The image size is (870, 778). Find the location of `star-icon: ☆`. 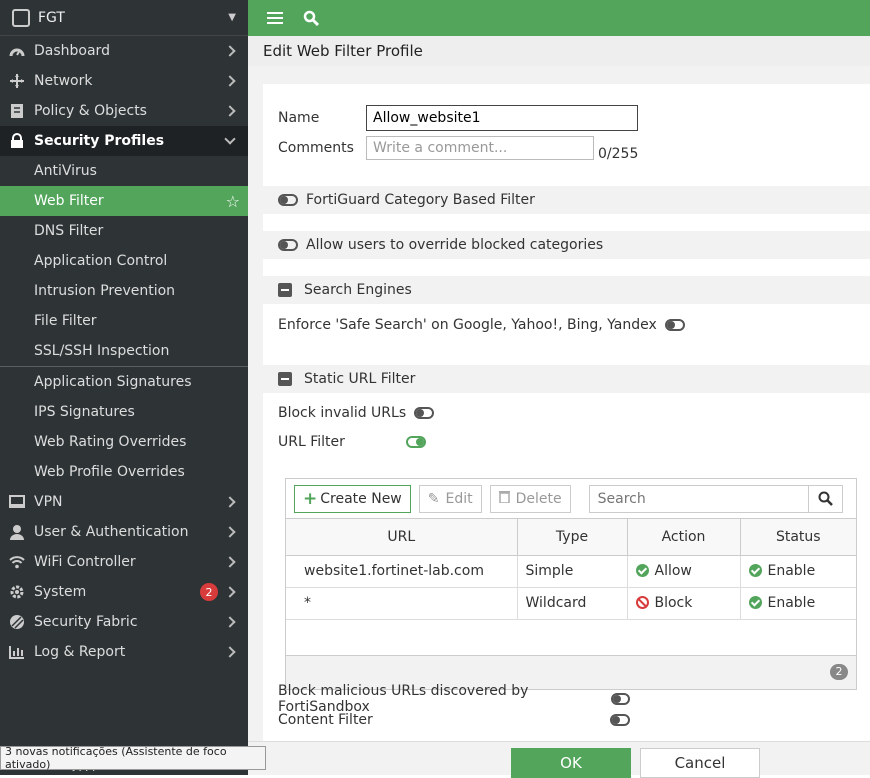

star-icon: ☆ is located at coordinates (233, 201).